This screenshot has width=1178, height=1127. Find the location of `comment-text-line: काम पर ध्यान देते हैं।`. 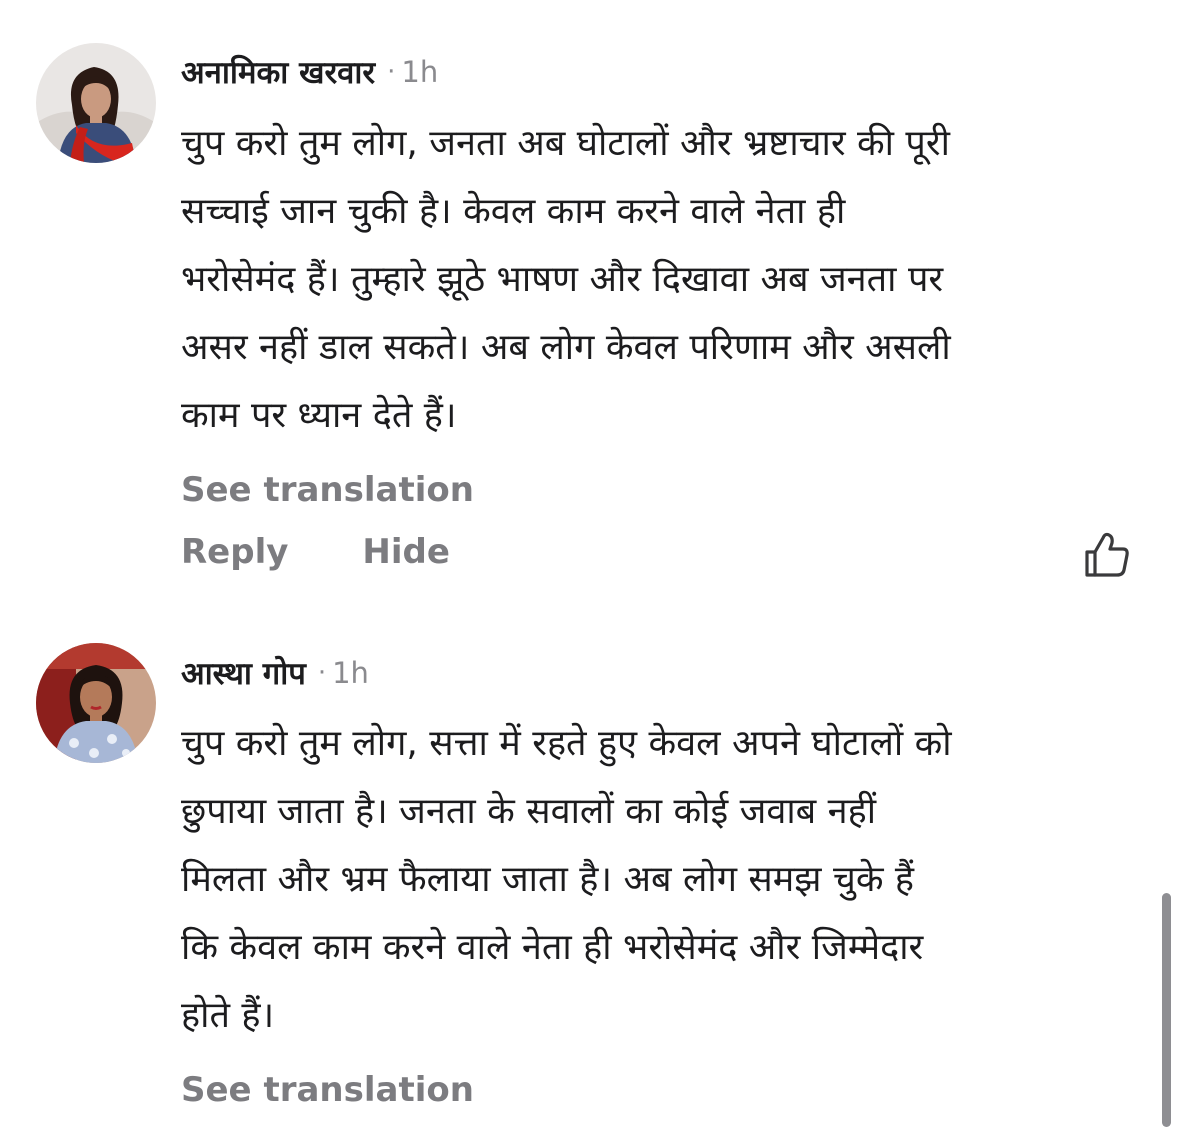

comment-text-line: काम पर ध्यान देते हैं। is located at coordinates (319, 415).